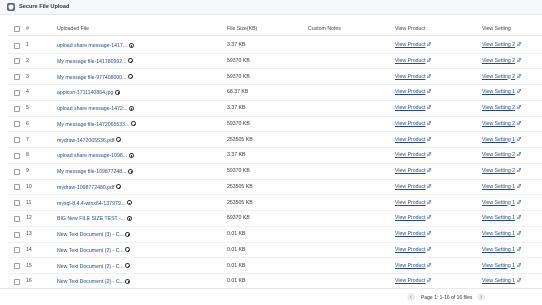 The height and width of the screenshot is (305, 542). I want to click on column-header-uploaded-file: Uploaded File, so click(73, 29).